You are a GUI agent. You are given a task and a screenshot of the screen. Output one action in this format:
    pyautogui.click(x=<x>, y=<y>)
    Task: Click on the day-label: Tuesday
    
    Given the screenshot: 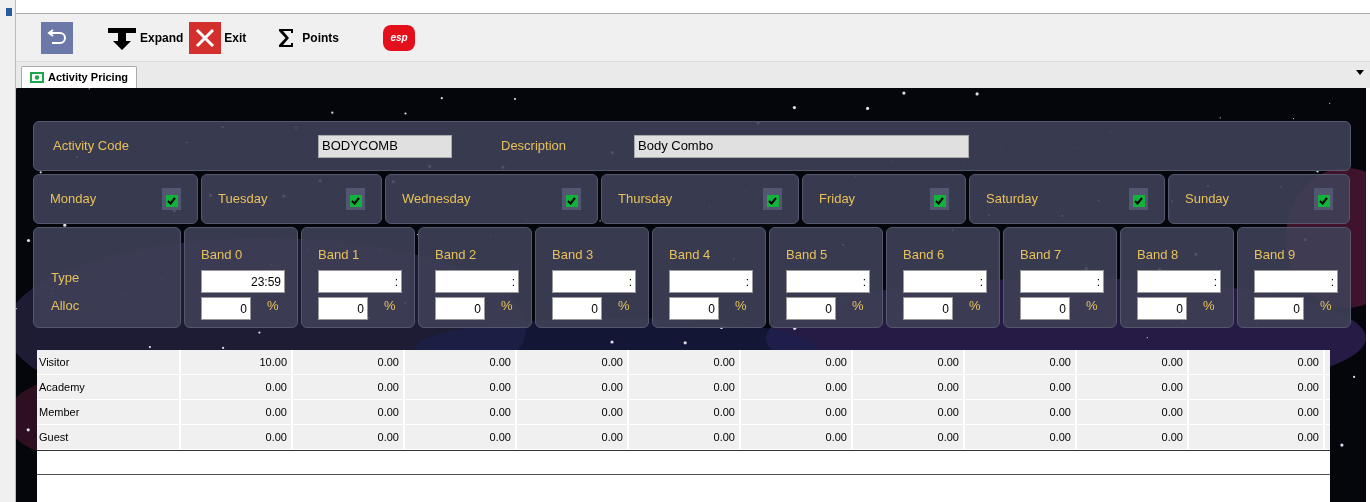 What is the action you would take?
    pyautogui.click(x=243, y=199)
    